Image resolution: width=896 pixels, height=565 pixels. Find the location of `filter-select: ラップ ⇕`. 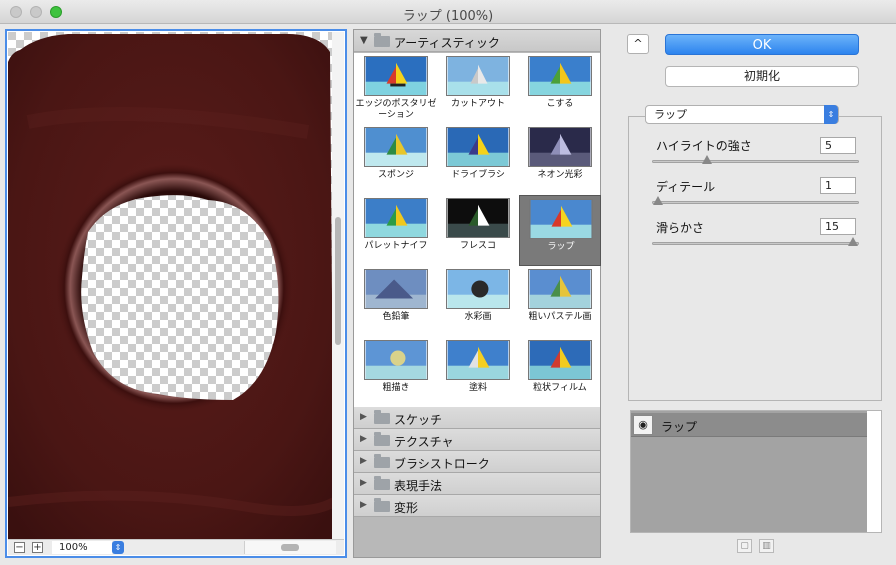

filter-select: ラップ ⇕ is located at coordinates (742, 114).